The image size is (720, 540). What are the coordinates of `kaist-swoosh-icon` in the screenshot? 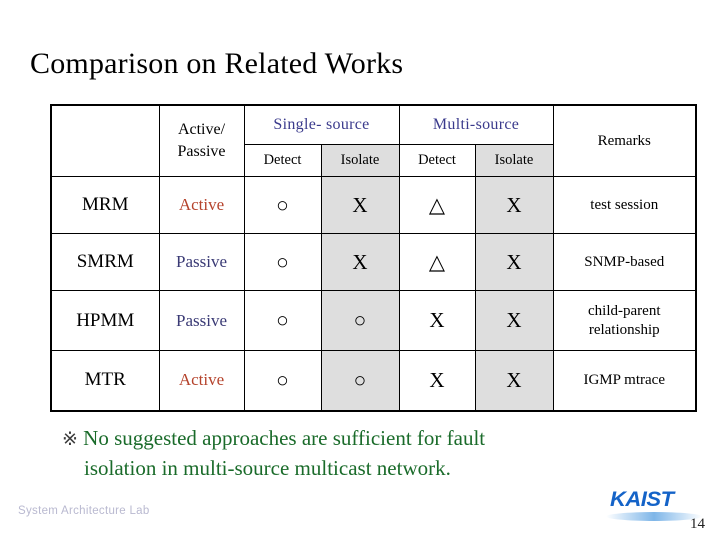 It's located at (654, 516).